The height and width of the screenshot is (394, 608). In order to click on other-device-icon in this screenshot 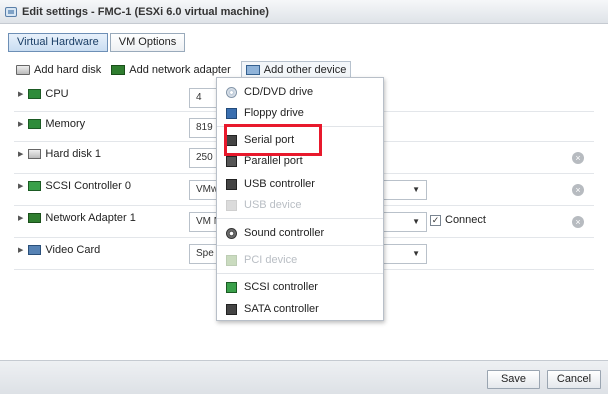, I will do `click(252, 70)`.